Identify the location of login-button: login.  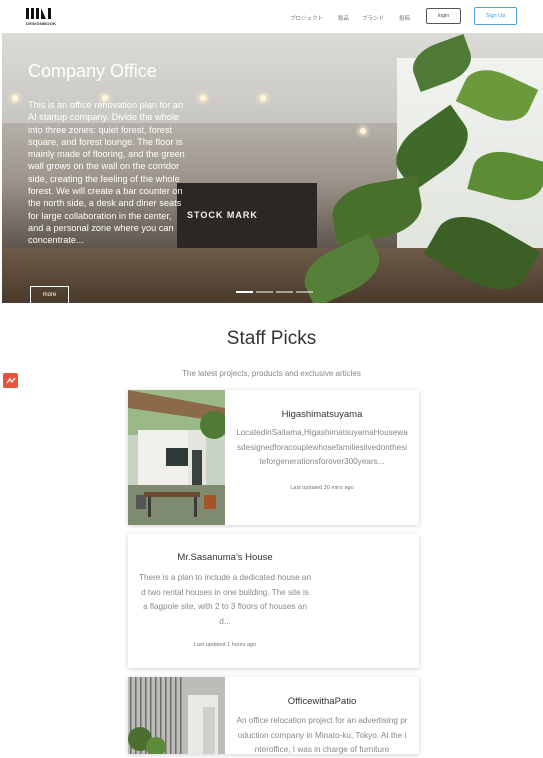
(443, 16).